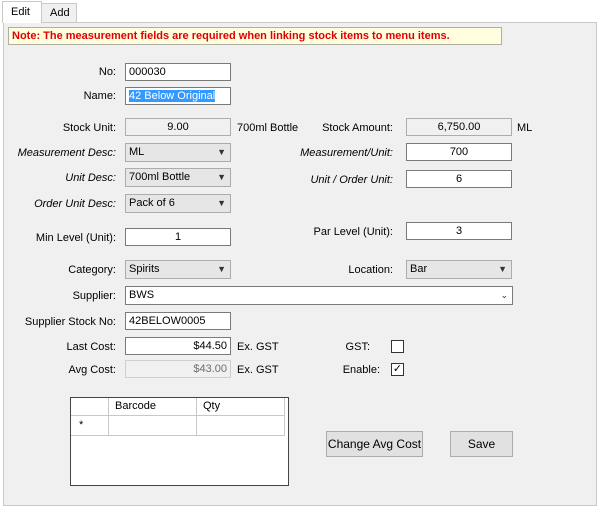 The height and width of the screenshot is (512, 602). Describe the element at coordinates (70, 322) in the screenshot. I see `supplier-stock-no-label: Supplier Stock No:` at that location.